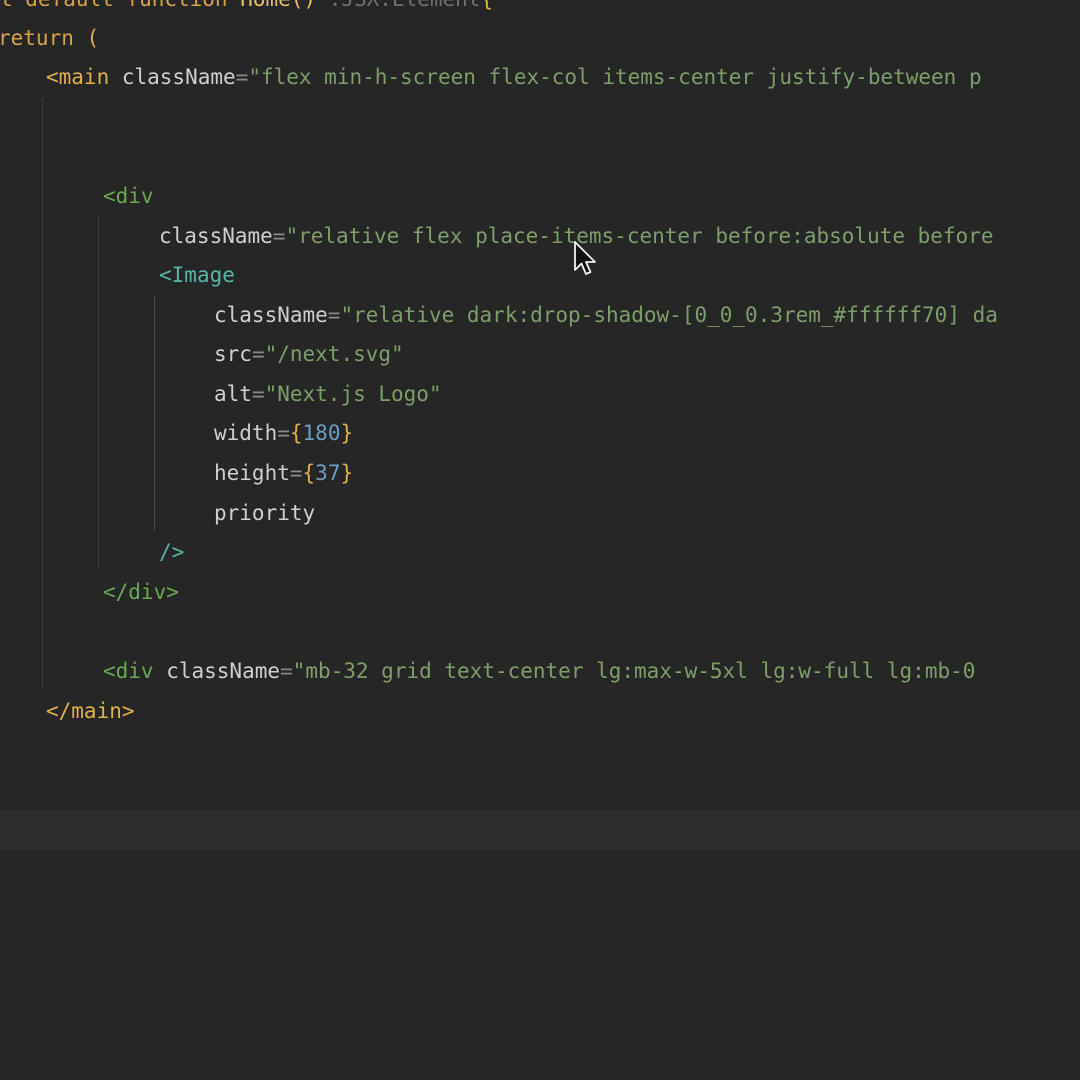 The width and height of the screenshot is (1080, 1080). Describe the element at coordinates (252, 473) in the screenshot. I see `attribute-token: height` at that location.